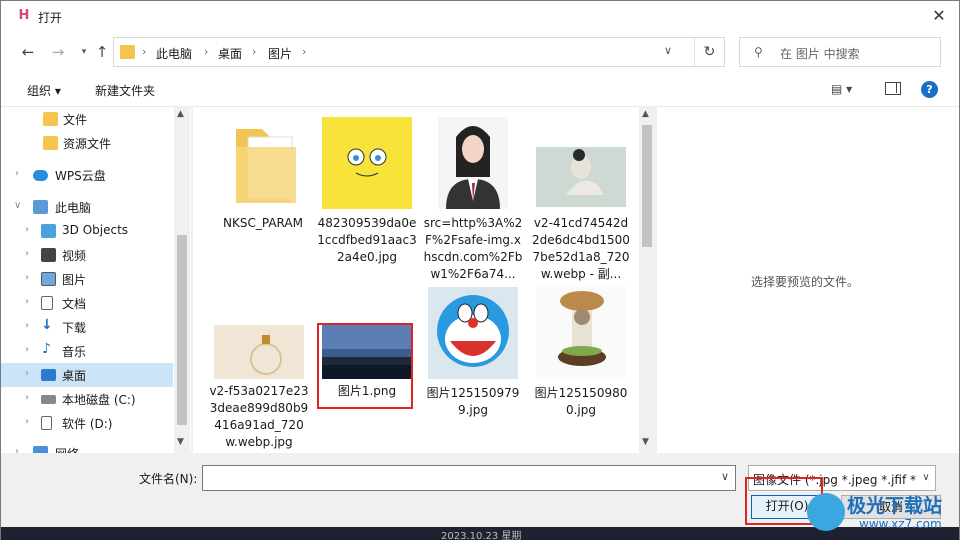 This screenshot has width=960, height=540. I want to click on up-arrow-icon: ↑, so click(102, 52).